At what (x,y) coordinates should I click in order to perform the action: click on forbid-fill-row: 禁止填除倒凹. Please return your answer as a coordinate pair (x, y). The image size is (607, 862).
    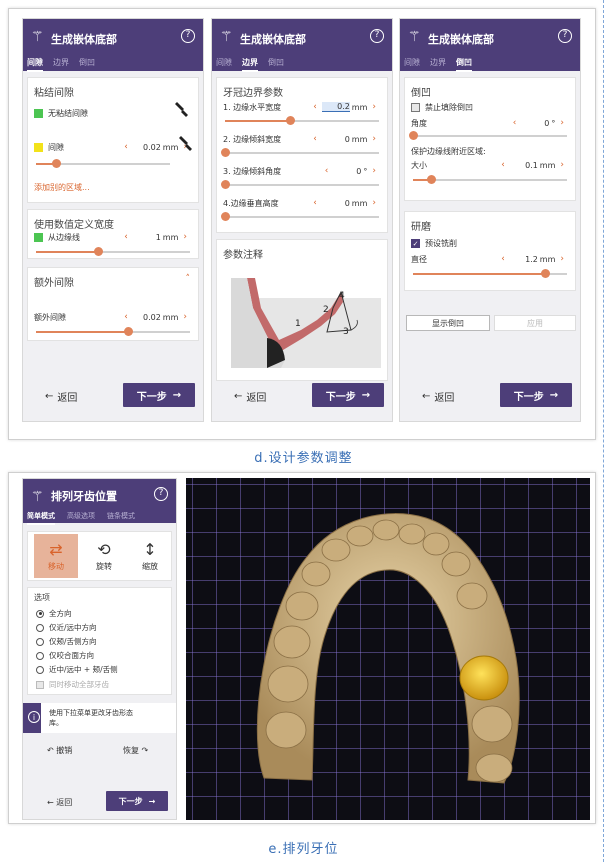
    Looking at the image, I should click on (490, 107).